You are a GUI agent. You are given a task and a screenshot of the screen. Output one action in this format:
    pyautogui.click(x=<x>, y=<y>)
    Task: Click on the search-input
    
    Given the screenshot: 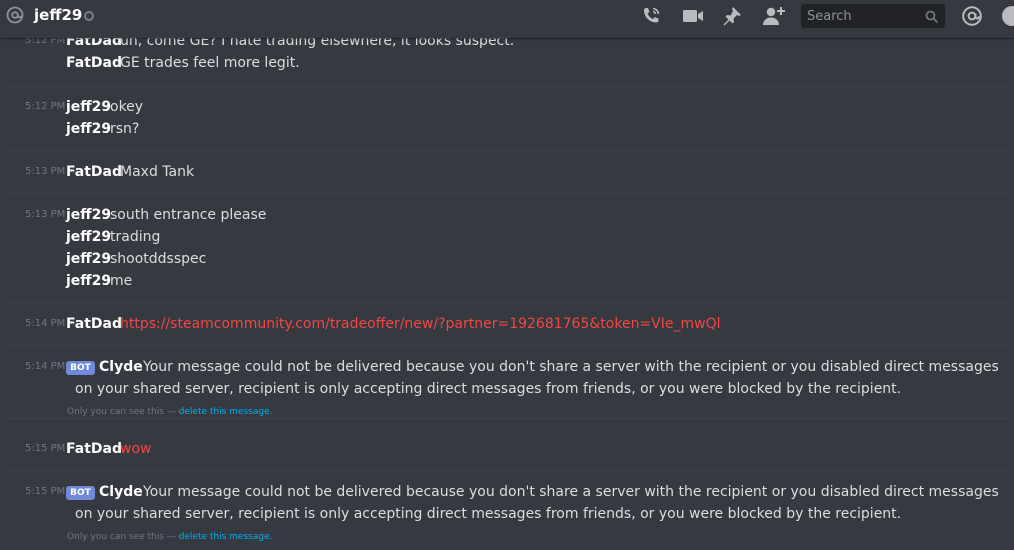 What is the action you would take?
    pyautogui.click(x=863, y=16)
    